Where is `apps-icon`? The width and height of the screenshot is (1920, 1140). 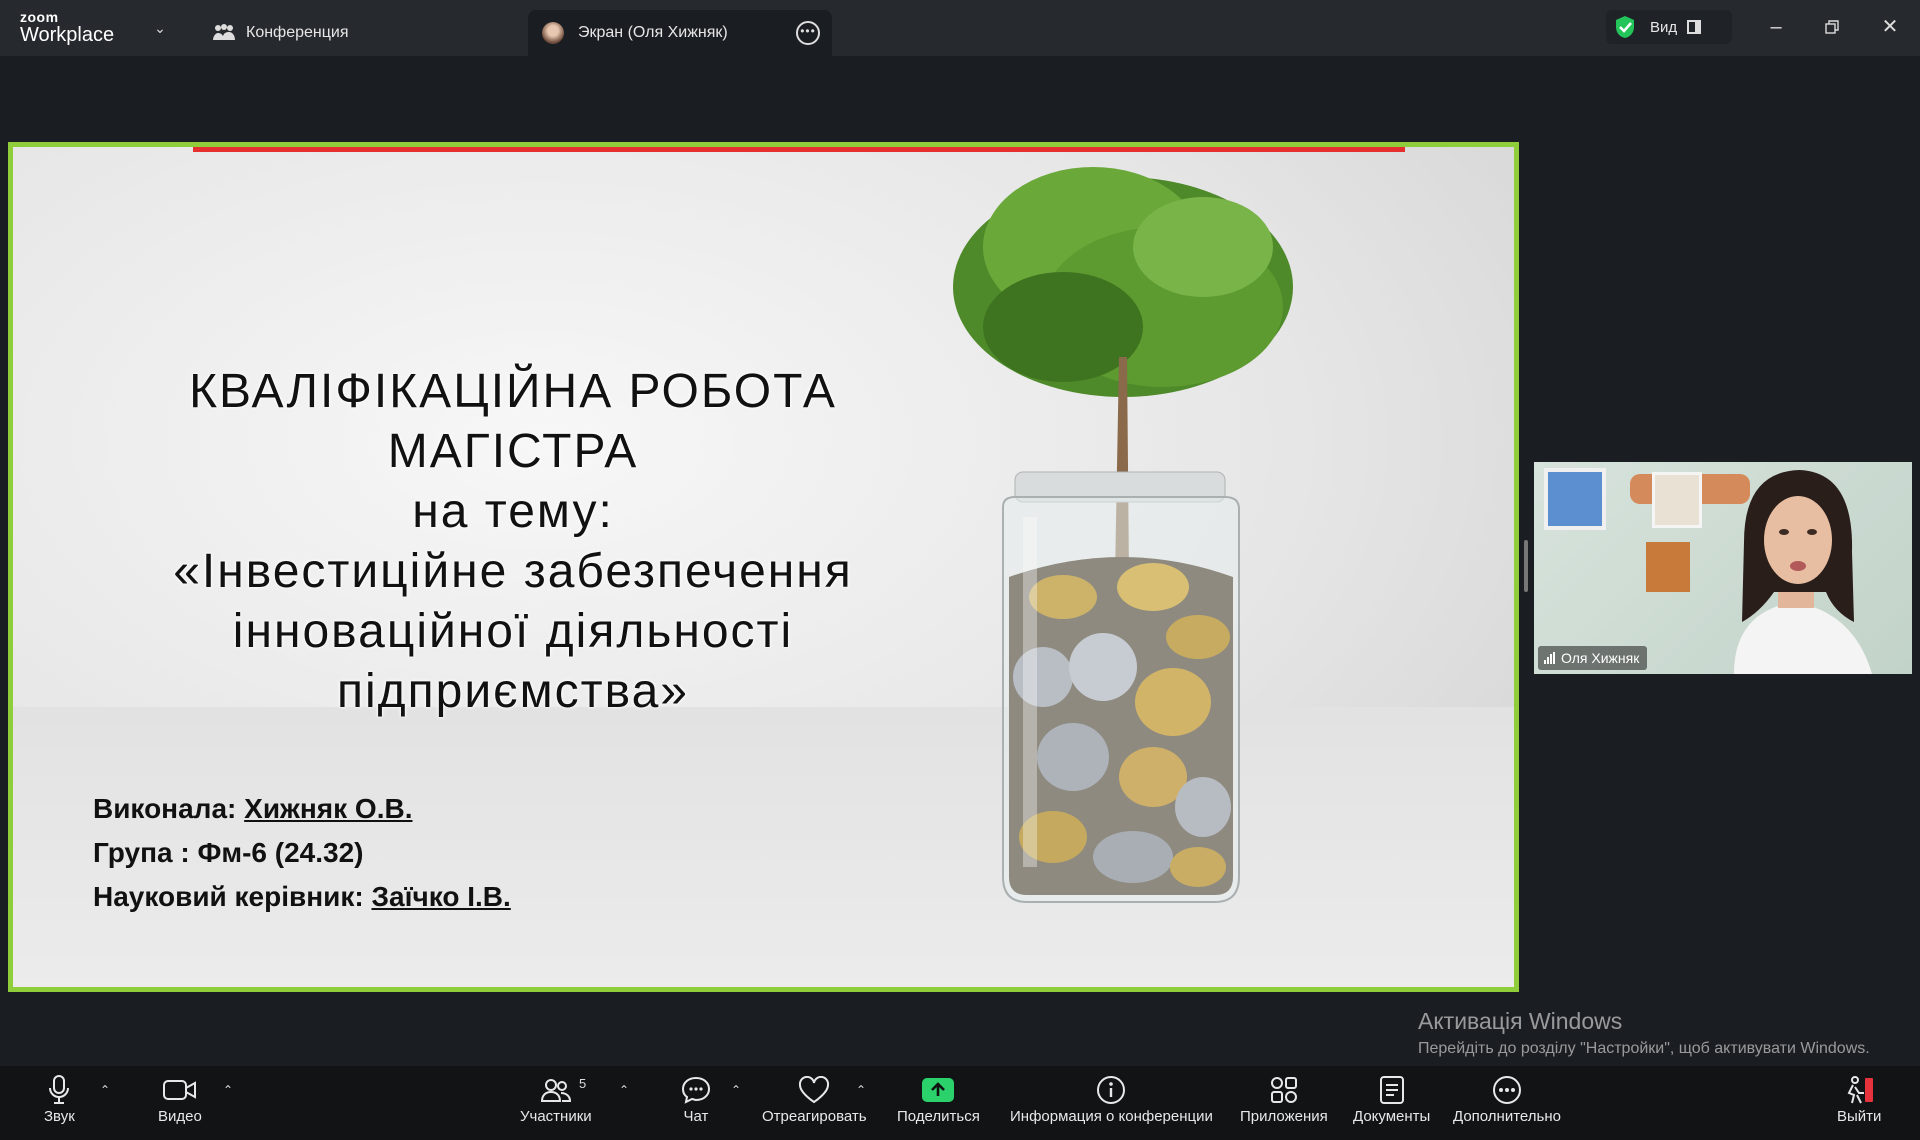
apps-icon is located at coordinates (1284, 1090).